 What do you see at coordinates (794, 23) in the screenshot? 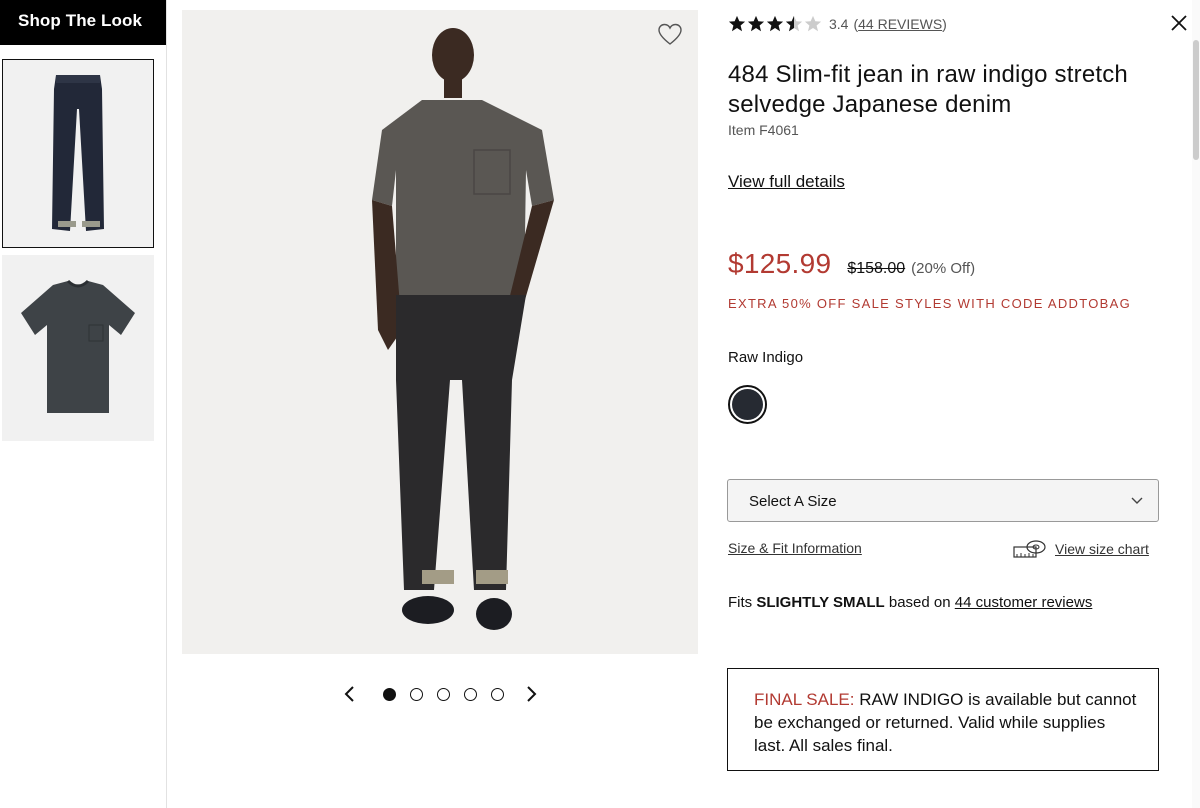
I see `star-half-icon` at bounding box center [794, 23].